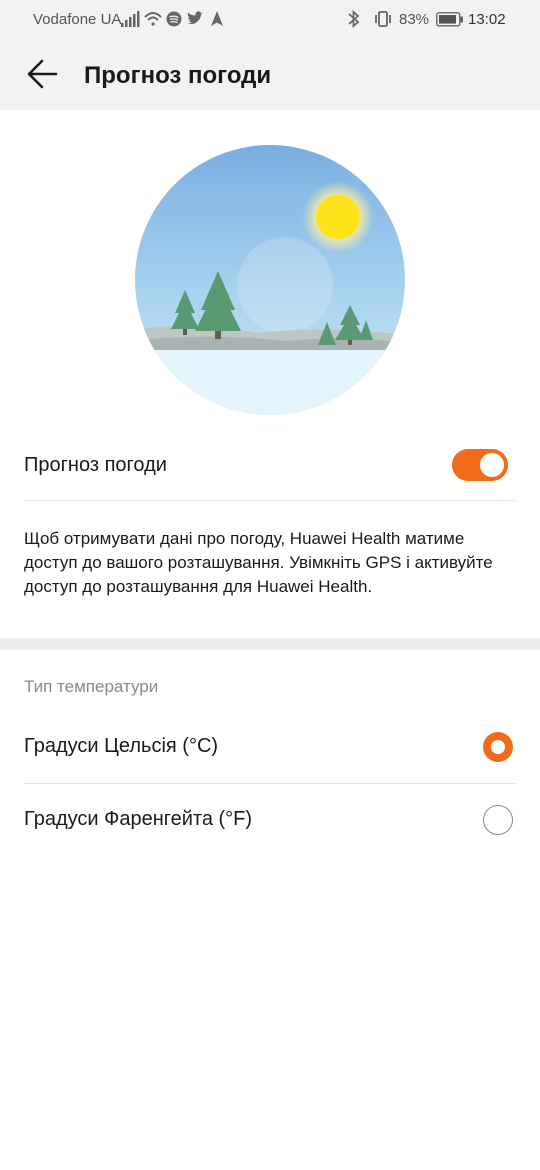 The width and height of the screenshot is (540, 1170). I want to click on fahrenheit-option: Градуси Фаренгейта (°F), so click(270, 820).